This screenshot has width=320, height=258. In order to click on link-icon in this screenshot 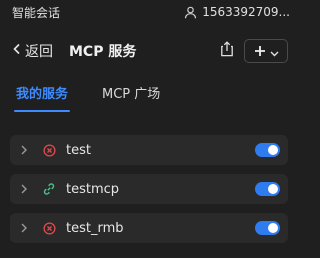, I will do `click(49, 189)`.